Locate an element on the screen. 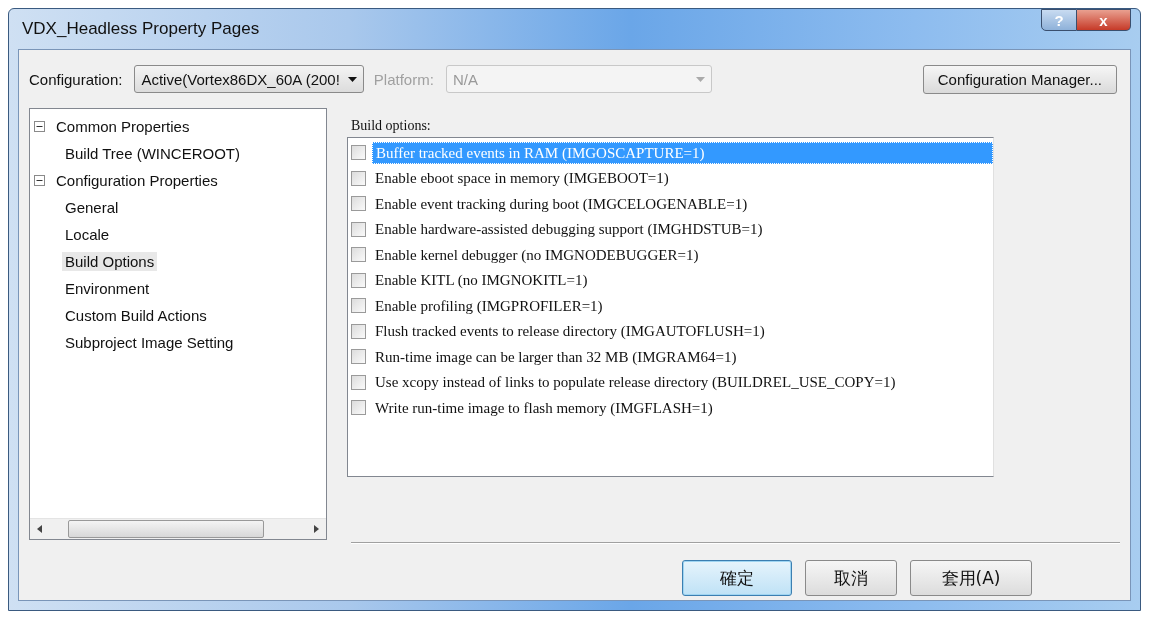 This screenshot has width=1149, height=619. tree-item: Common Properties is located at coordinates (123, 126).